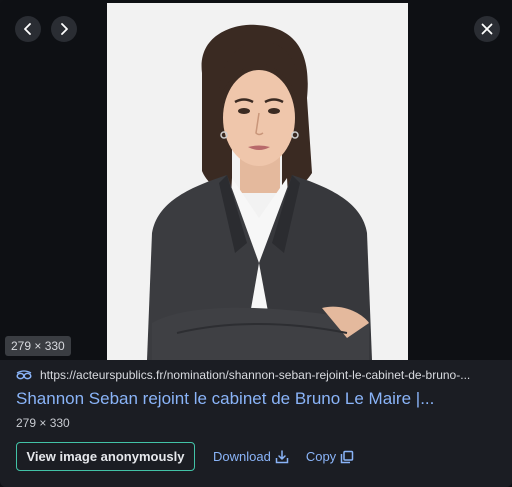 The image size is (512, 487). Describe the element at coordinates (282, 456) in the screenshot. I see `download-icon` at that location.